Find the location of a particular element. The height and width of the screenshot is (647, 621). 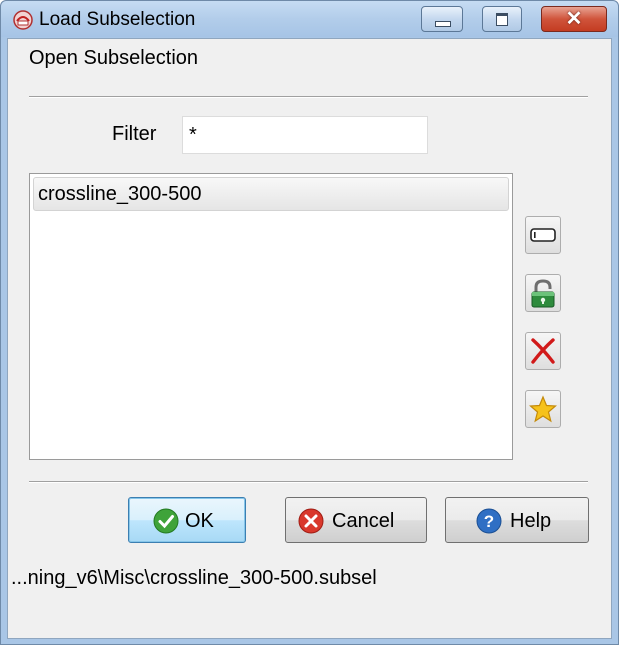

star-icon is located at coordinates (543, 409).